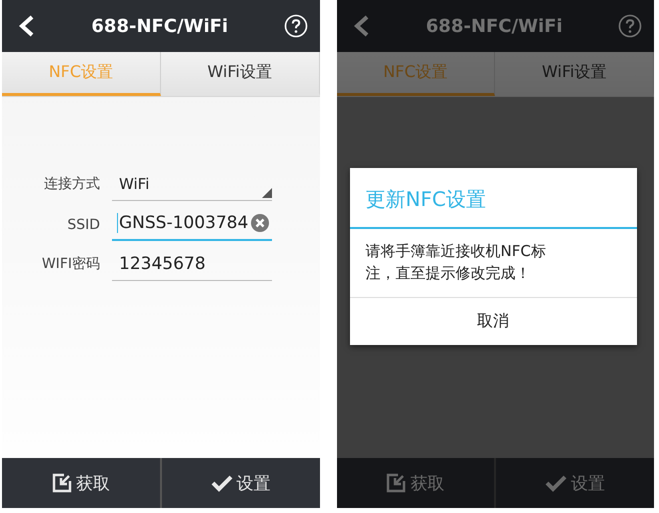 The width and height of the screenshot is (659, 513). Describe the element at coordinates (493, 320) in the screenshot. I see `cancel-button: 取消` at that location.